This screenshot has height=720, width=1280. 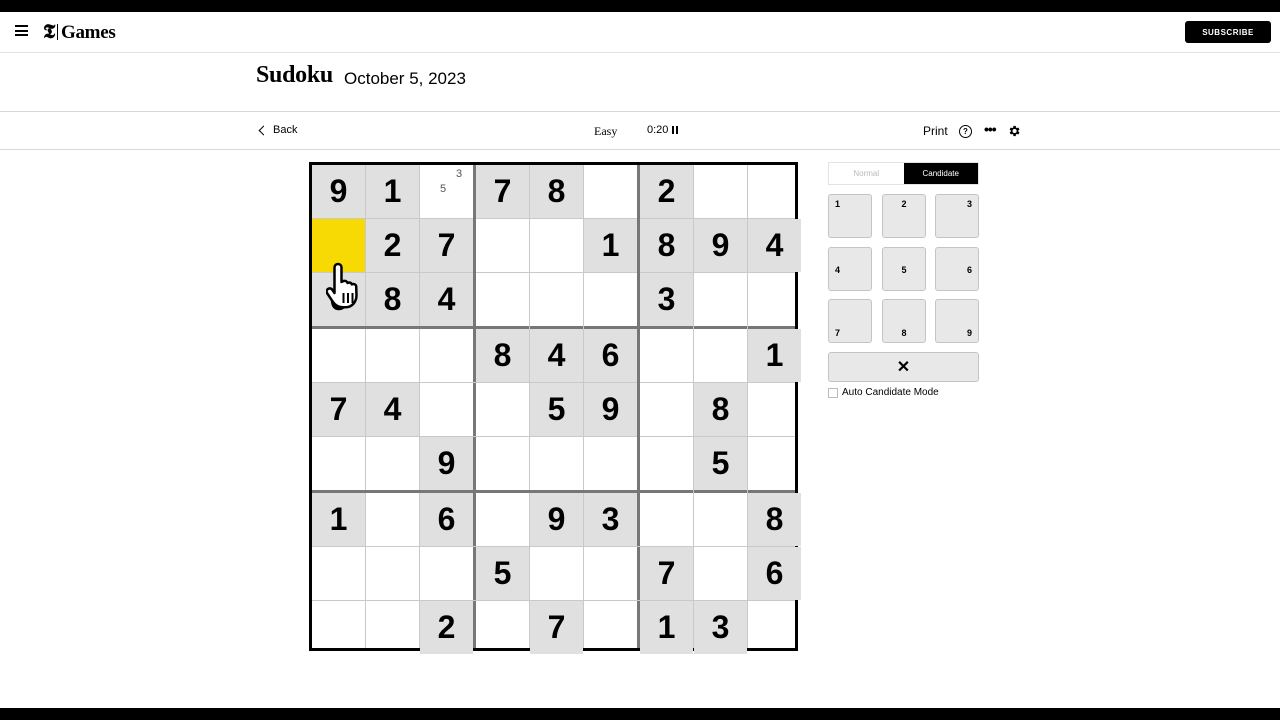 I want to click on number-key-8: 8, so click(x=903, y=321).